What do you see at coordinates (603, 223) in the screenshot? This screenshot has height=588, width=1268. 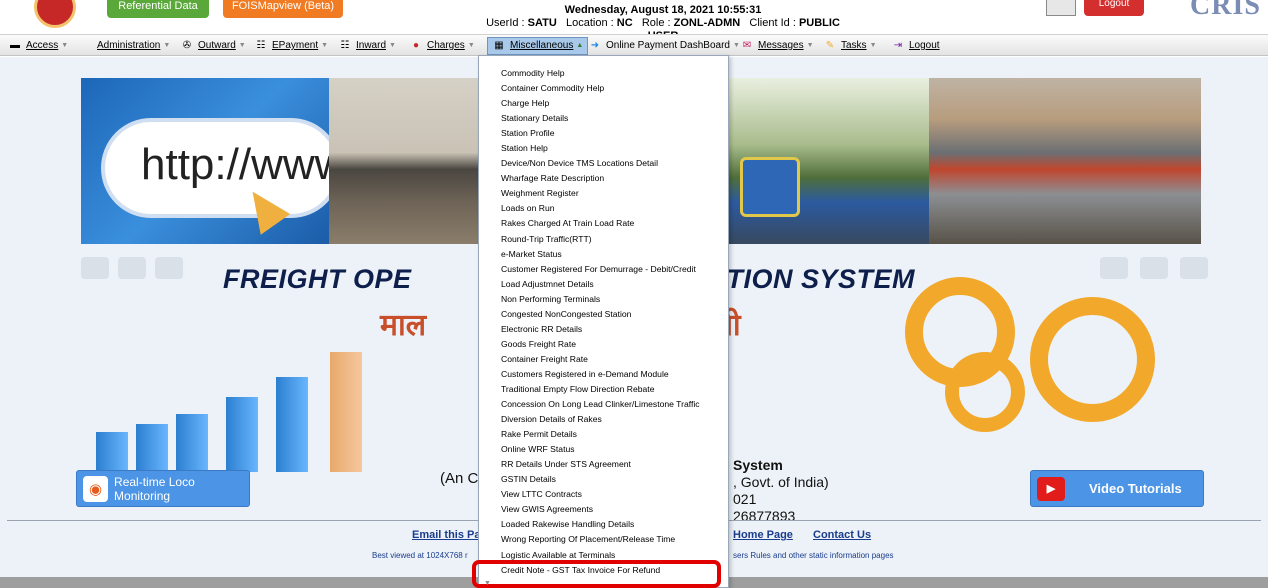 I see `menu-item-rakes-charged: Rakes Charged At Train Load Rate` at bounding box center [603, 223].